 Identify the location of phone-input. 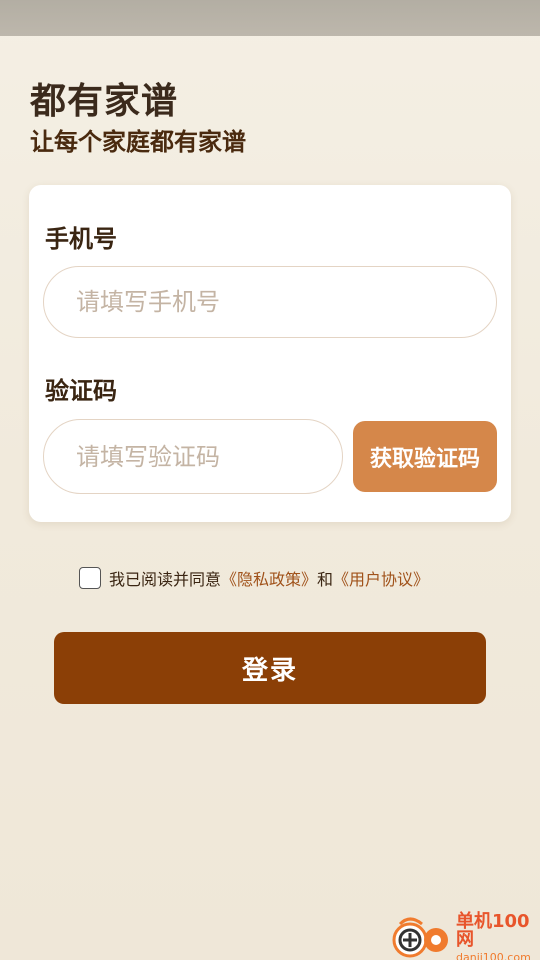
(270, 302).